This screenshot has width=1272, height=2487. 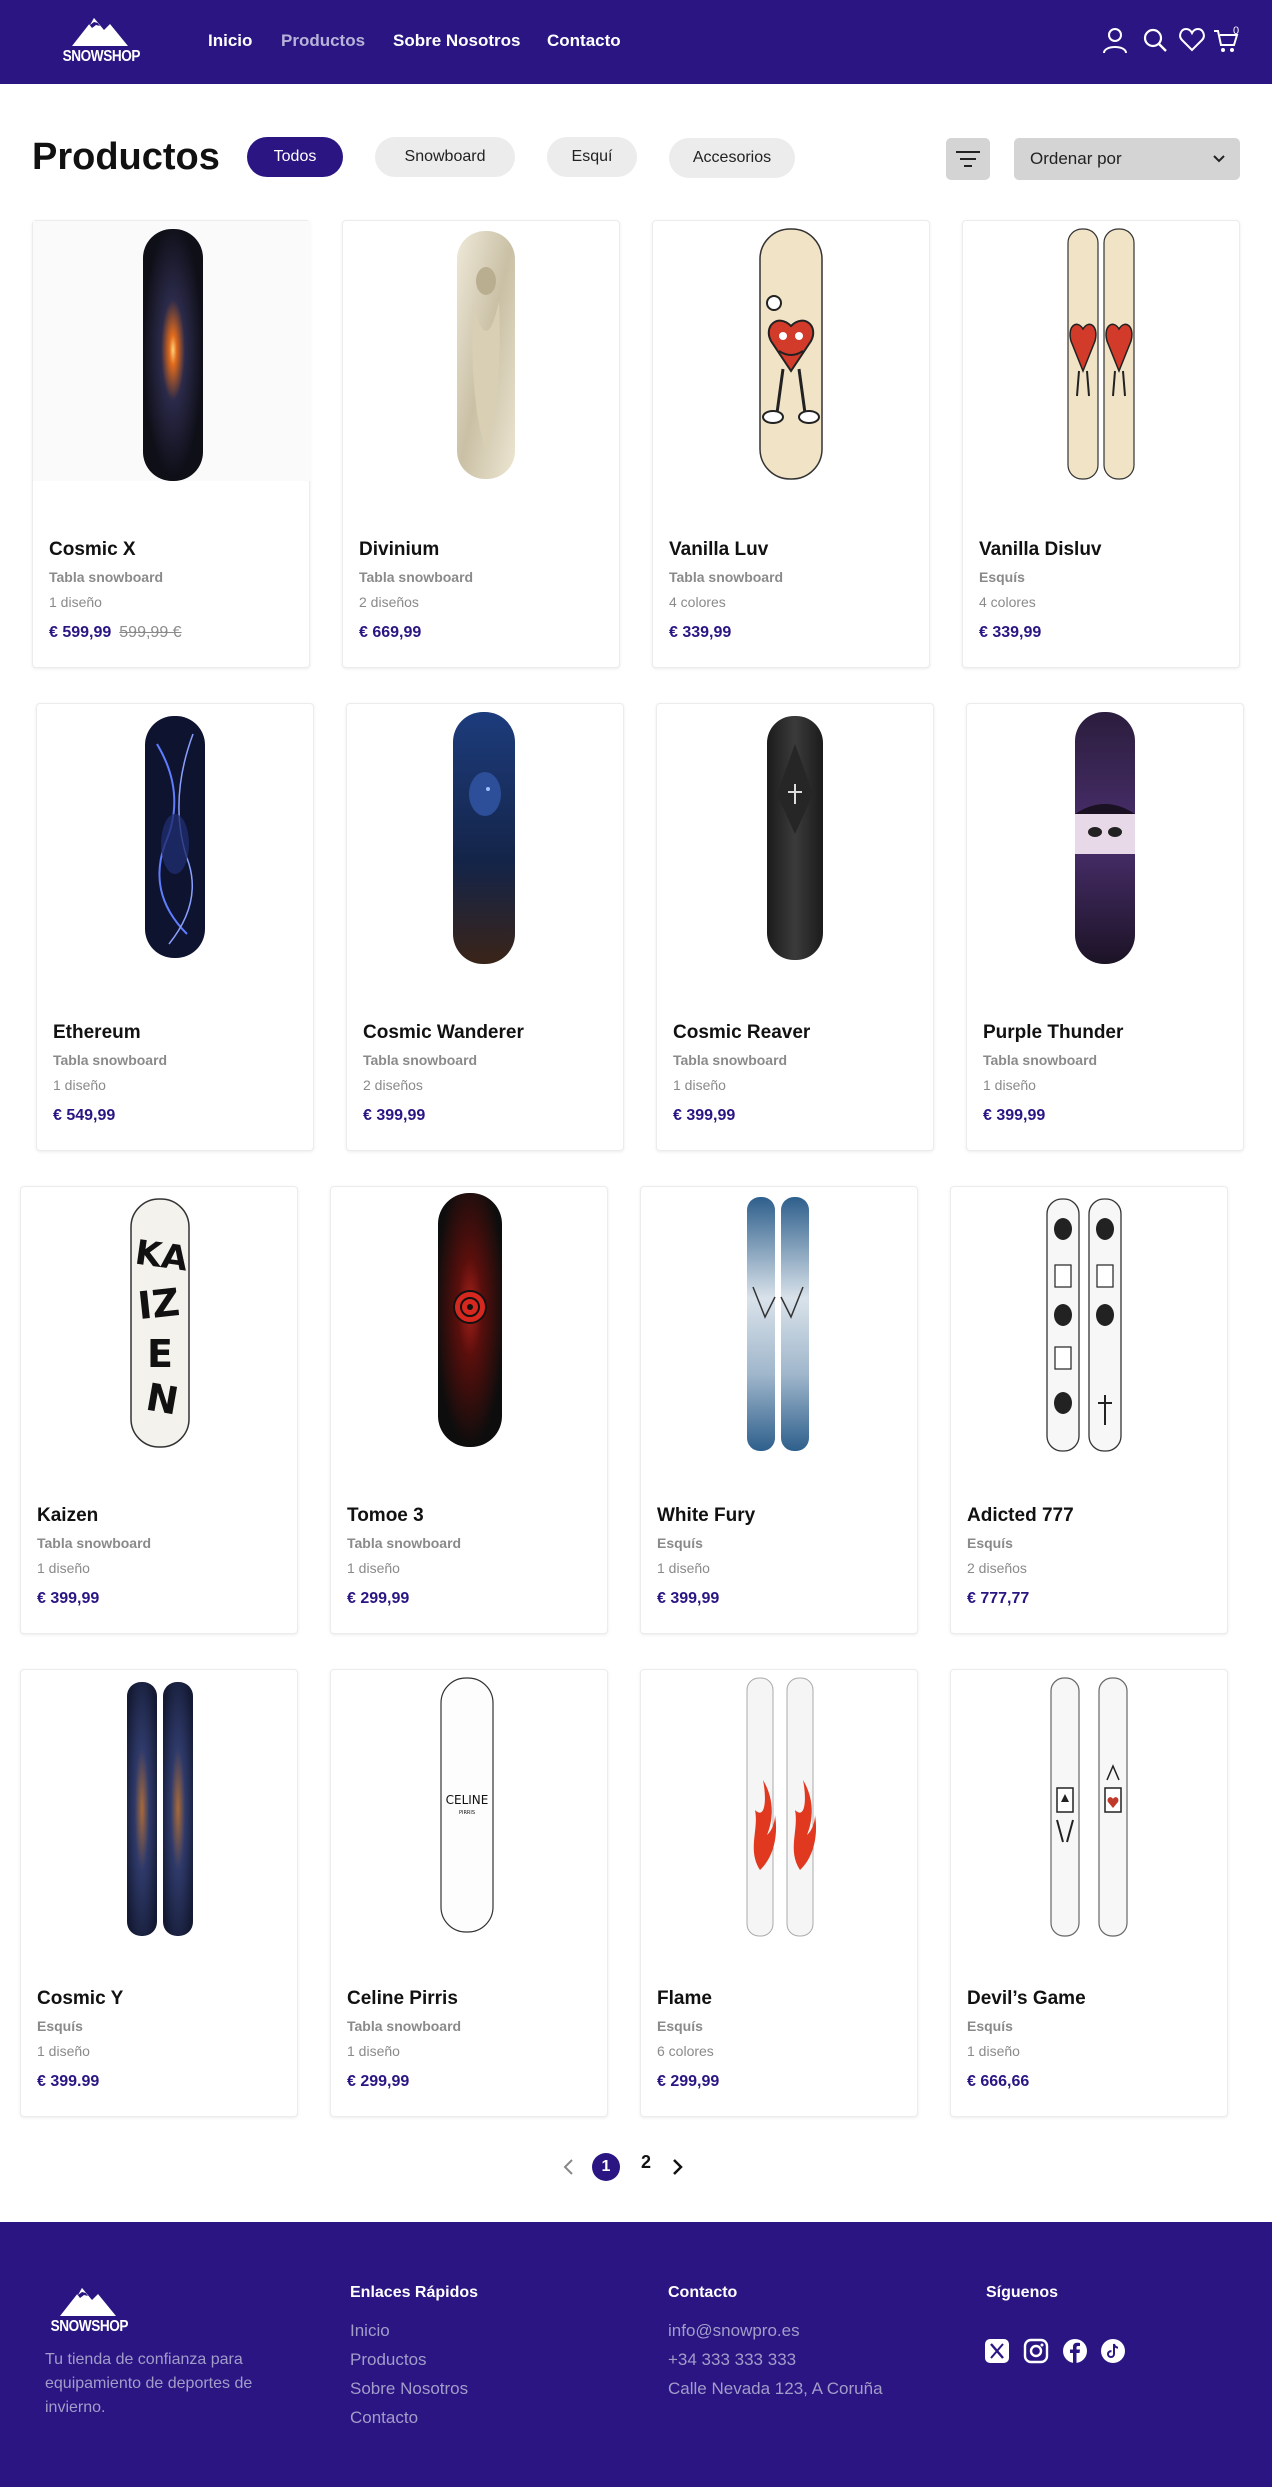 I want to click on page-title: Productos, so click(x=126, y=157).